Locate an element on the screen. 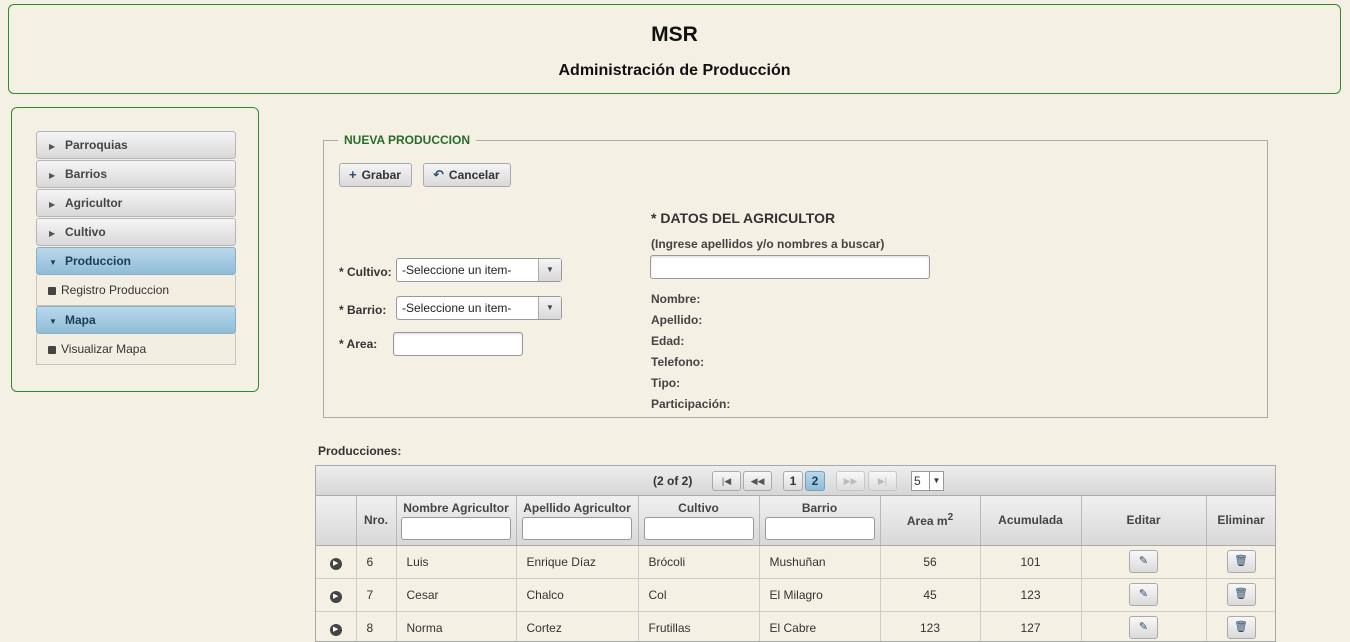 The height and width of the screenshot is (642, 1350). cell-cultivo: Col is located at coordinates (699, 595).